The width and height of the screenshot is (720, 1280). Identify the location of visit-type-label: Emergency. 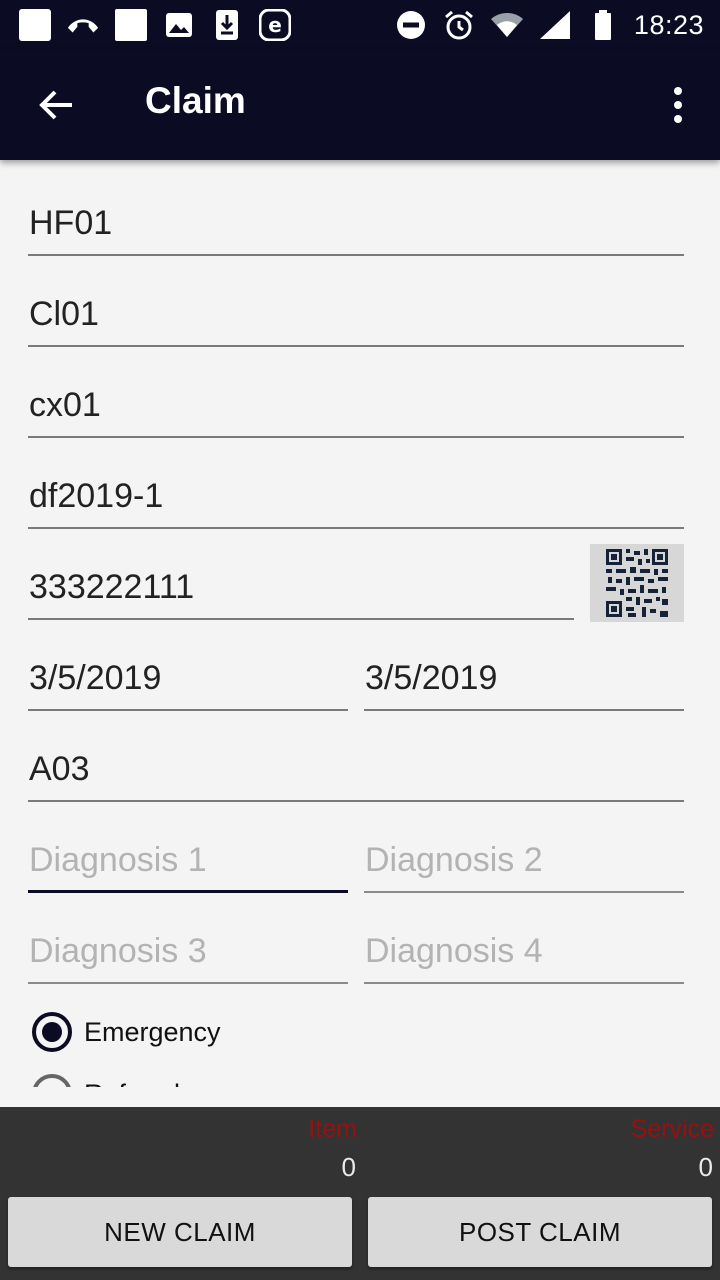
(152, 1031).